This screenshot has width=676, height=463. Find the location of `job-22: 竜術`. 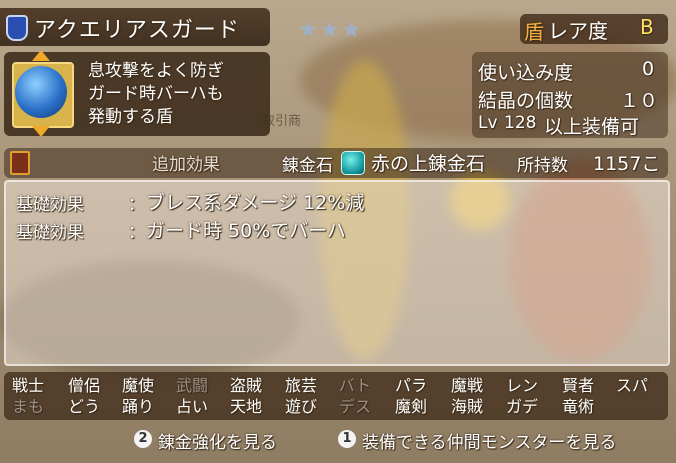

job-22: 竜術 is located at coordinates (577, 406).